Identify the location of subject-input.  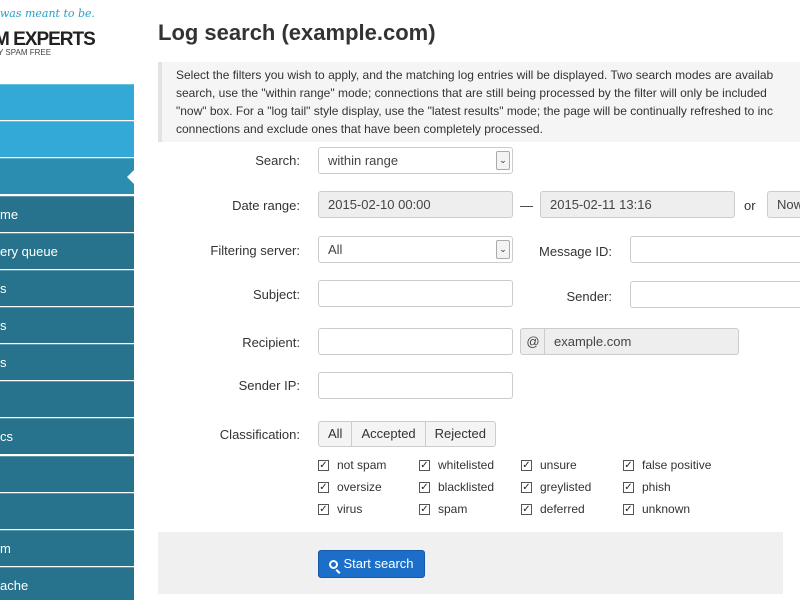
(415, 293).